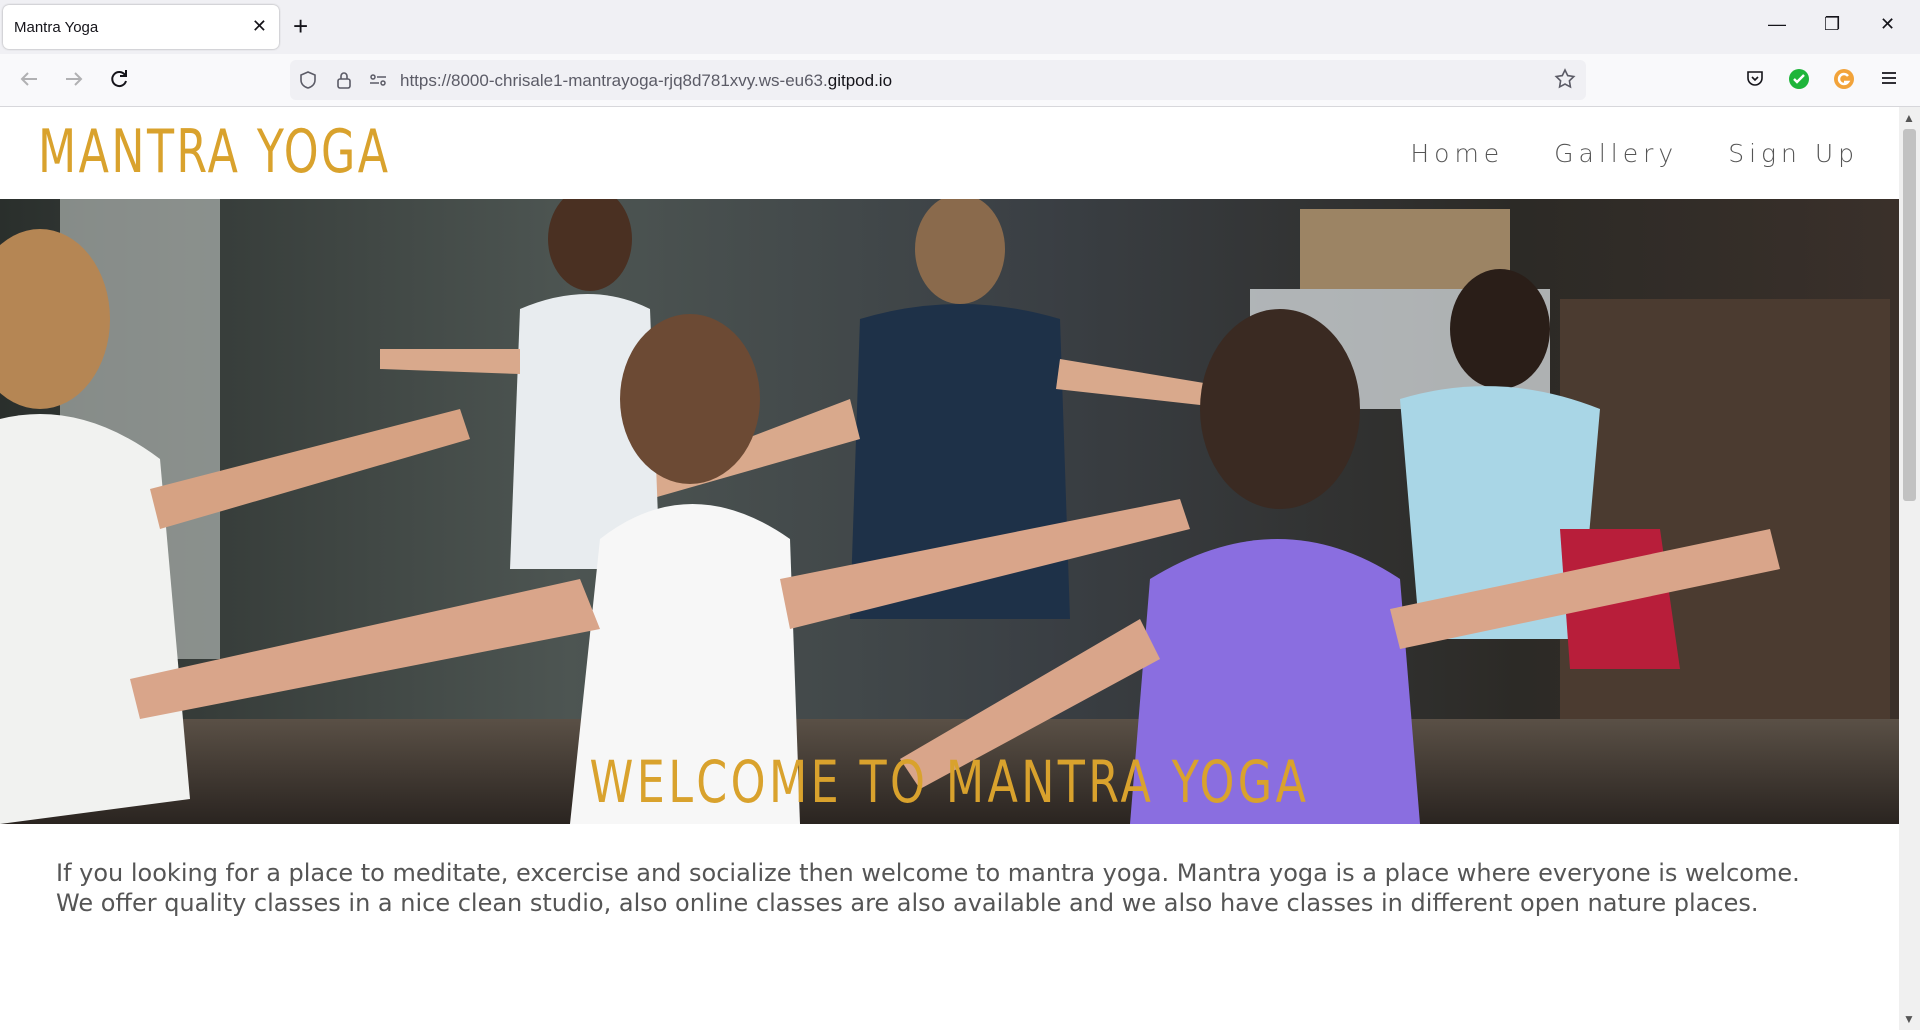  I want to click on hamburger-menu-icon, so click(1889, 79).